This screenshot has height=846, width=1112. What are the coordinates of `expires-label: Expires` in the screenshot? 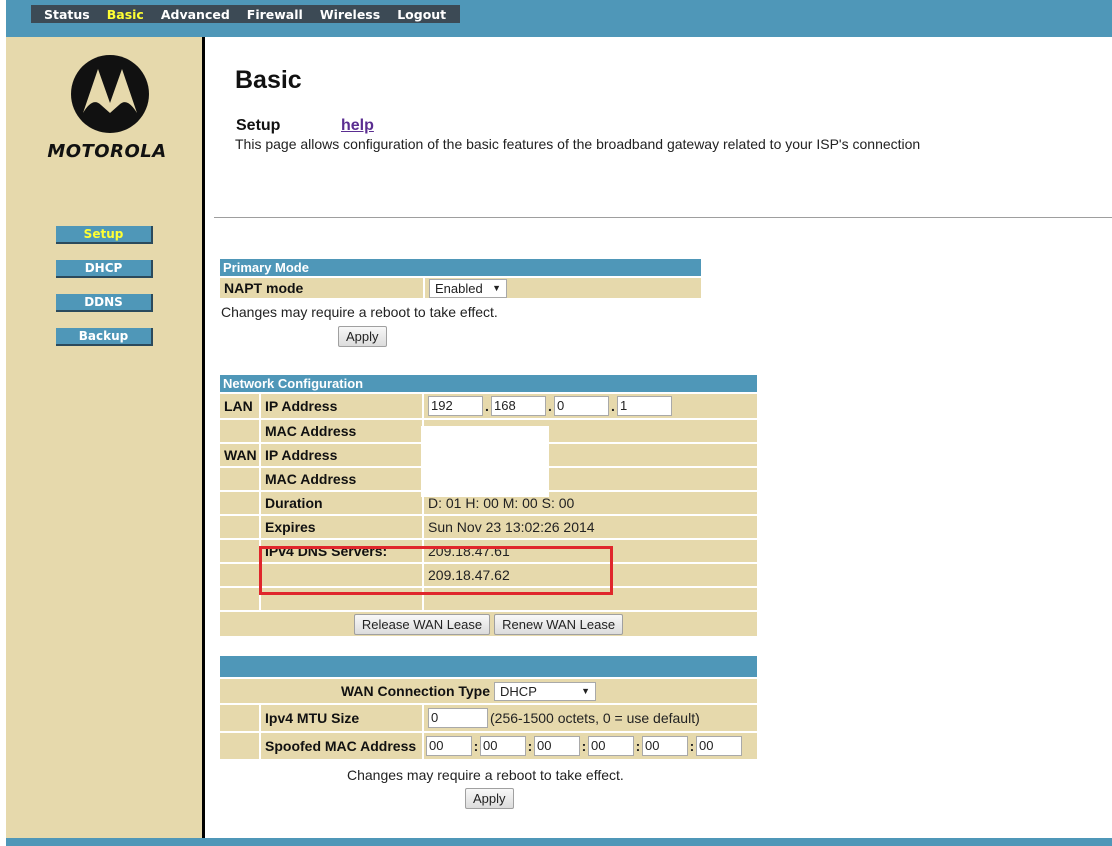 It's located at (340, 527).